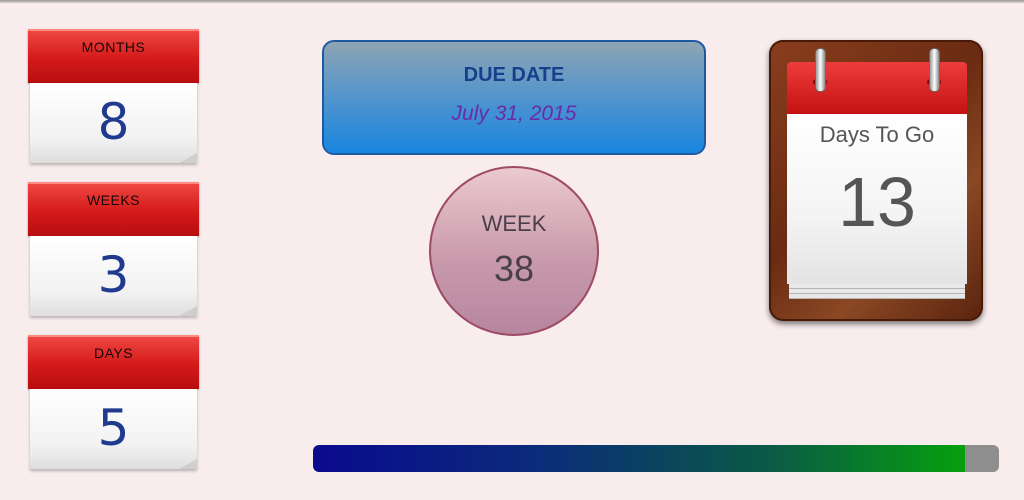  I want to click on week-label: WEEK, so click(514, 223).